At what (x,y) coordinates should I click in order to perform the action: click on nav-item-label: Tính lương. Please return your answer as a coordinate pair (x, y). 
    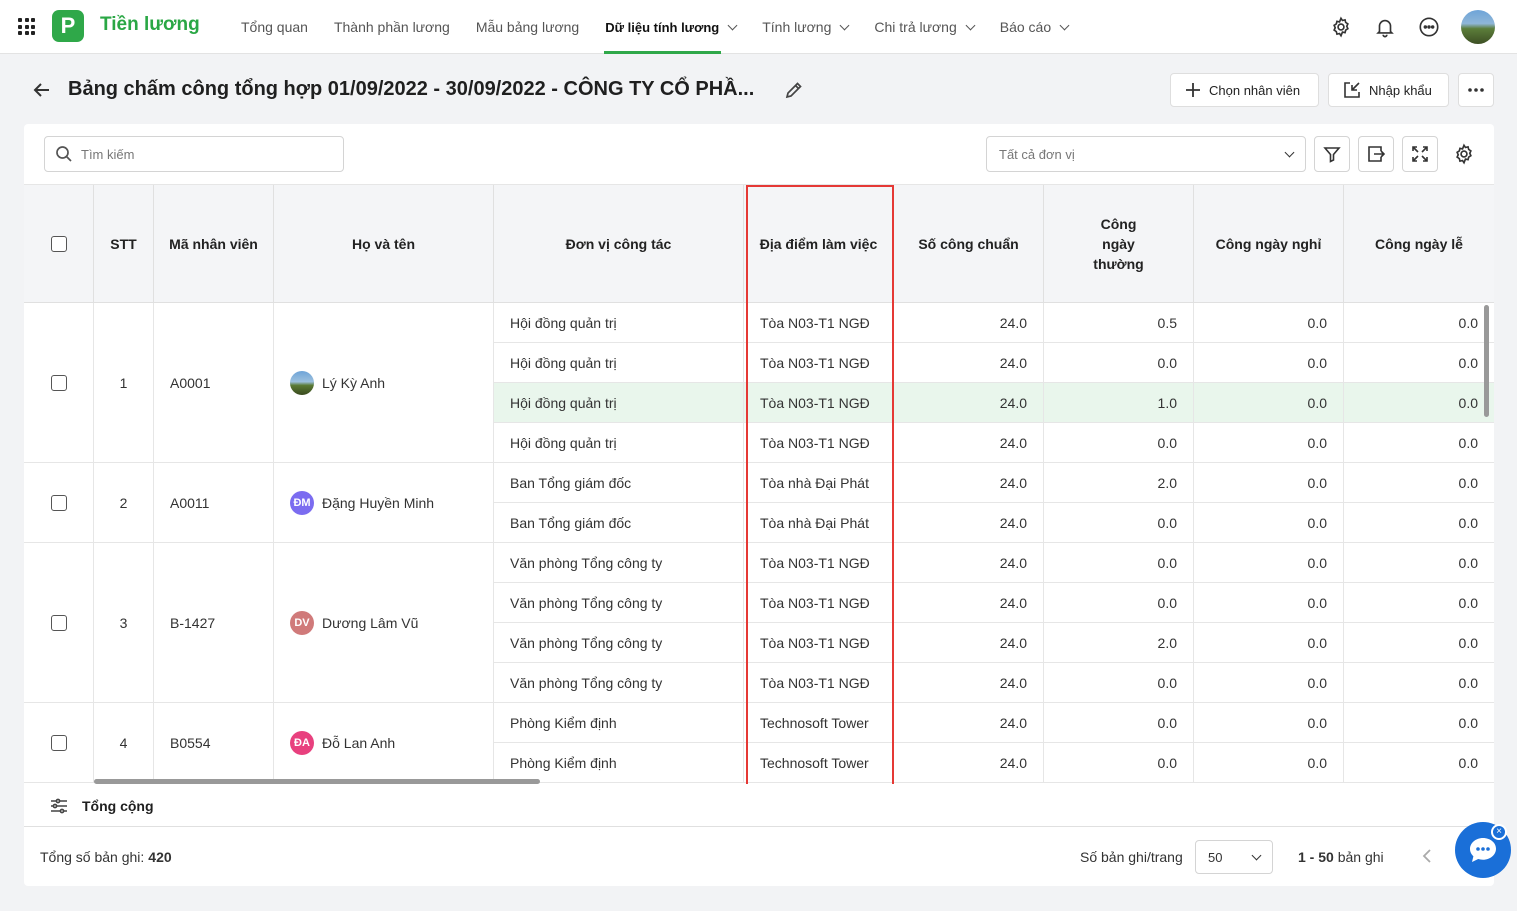
    Looking at the image, I should click on (797, 27).